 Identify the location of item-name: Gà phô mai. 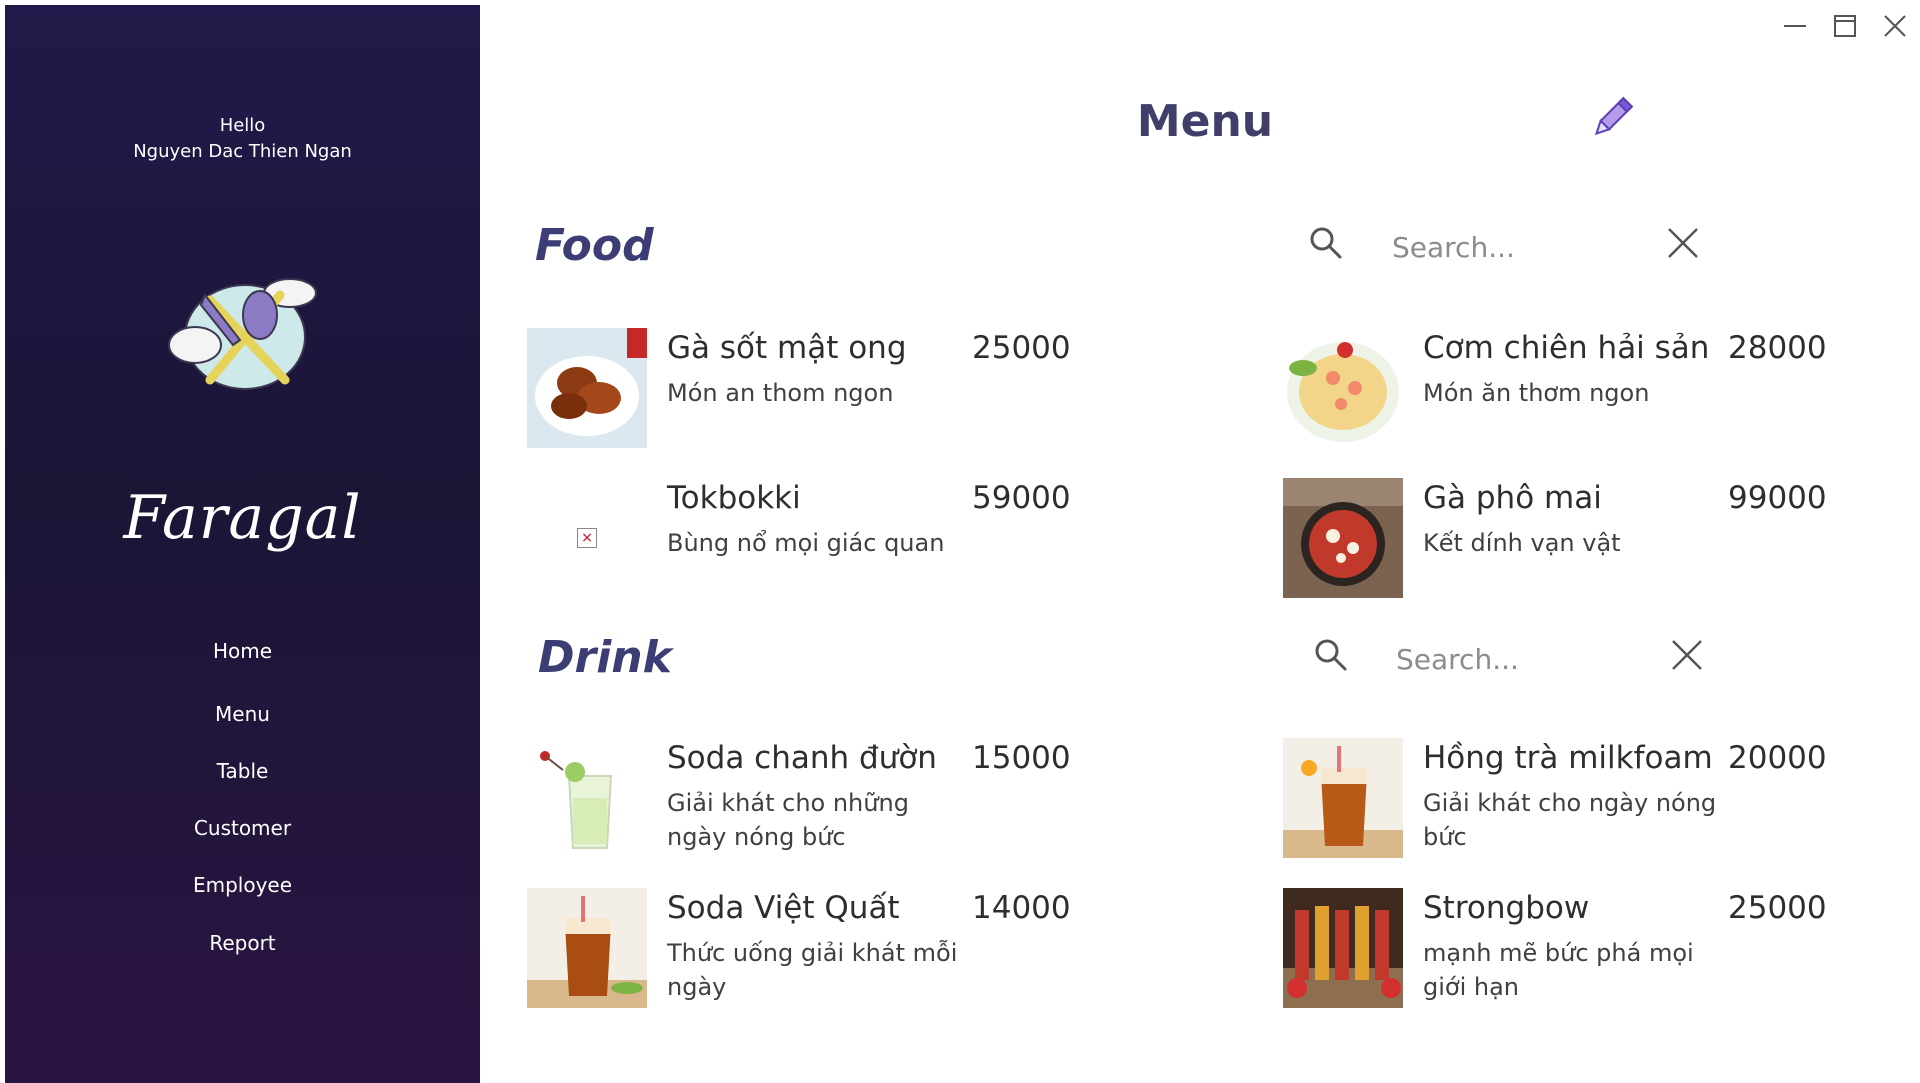
(1512, 498).